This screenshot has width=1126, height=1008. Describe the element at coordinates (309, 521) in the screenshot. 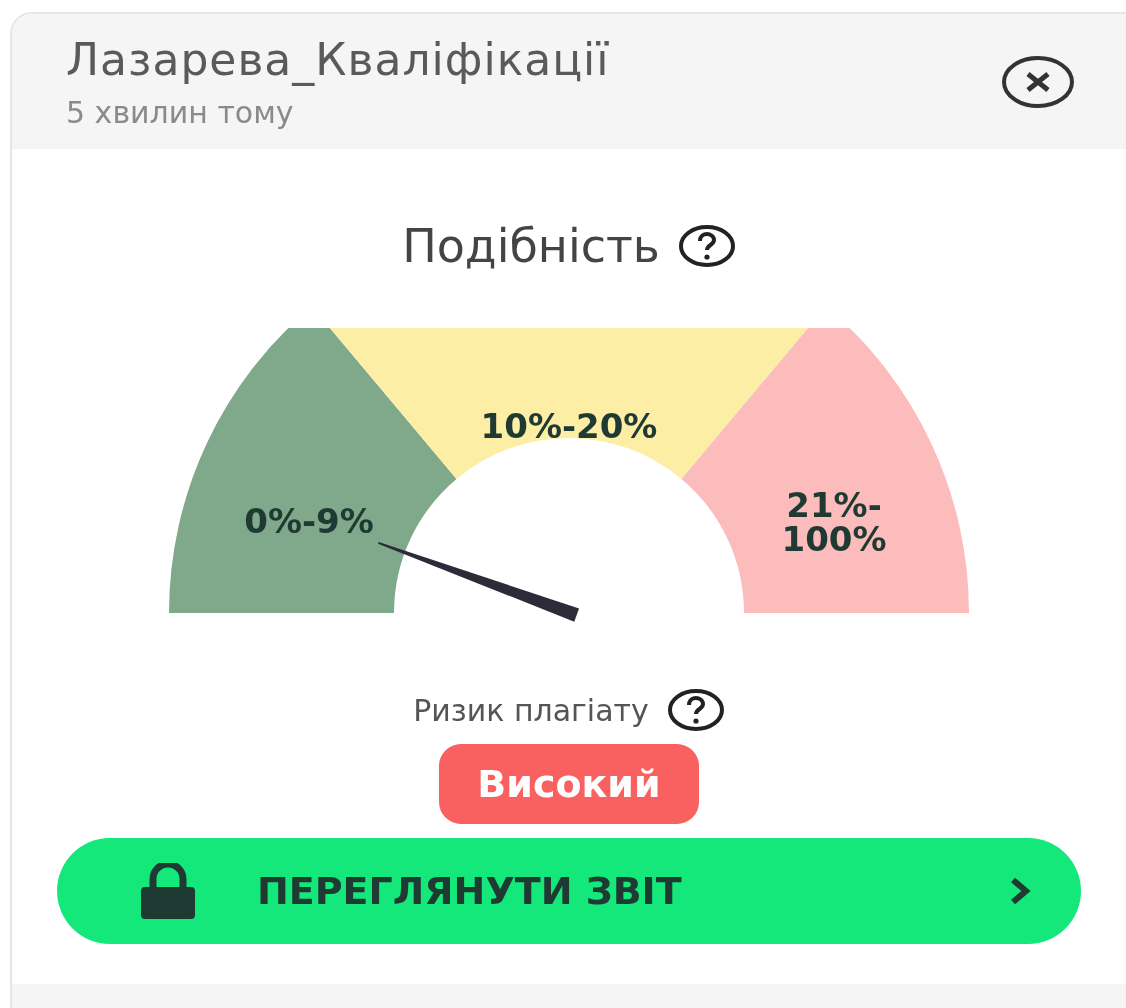

I see `gauge-label: 0%-9%` at that location.